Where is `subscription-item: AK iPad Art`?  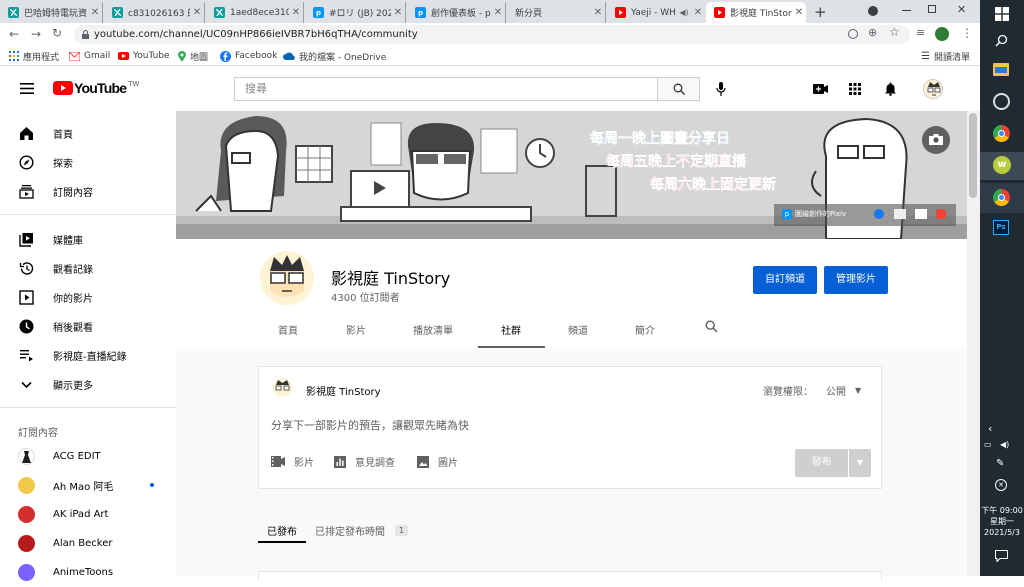
subscription-item: AK iPad Art is located at coordinates (88, 514).